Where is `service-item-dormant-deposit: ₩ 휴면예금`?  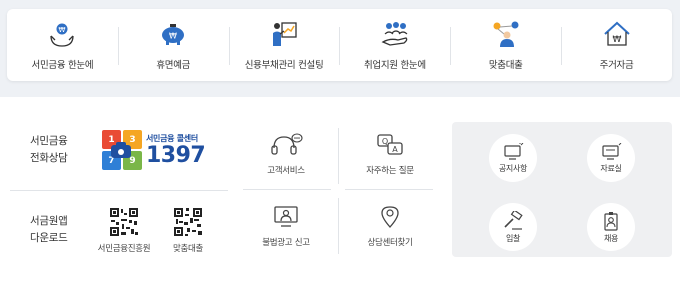 service-item-dormant-deposit: ₩ 휴면예금 is located at coordinates (173, 45).